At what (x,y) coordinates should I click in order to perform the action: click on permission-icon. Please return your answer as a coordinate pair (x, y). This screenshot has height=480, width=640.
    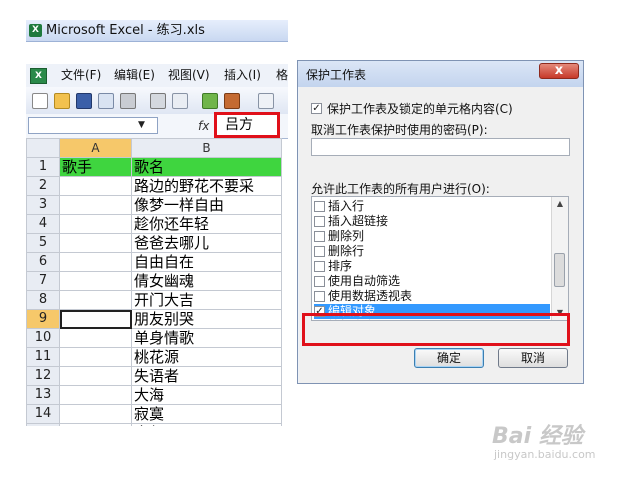
    Looking at the image, I should click on (106, 101).